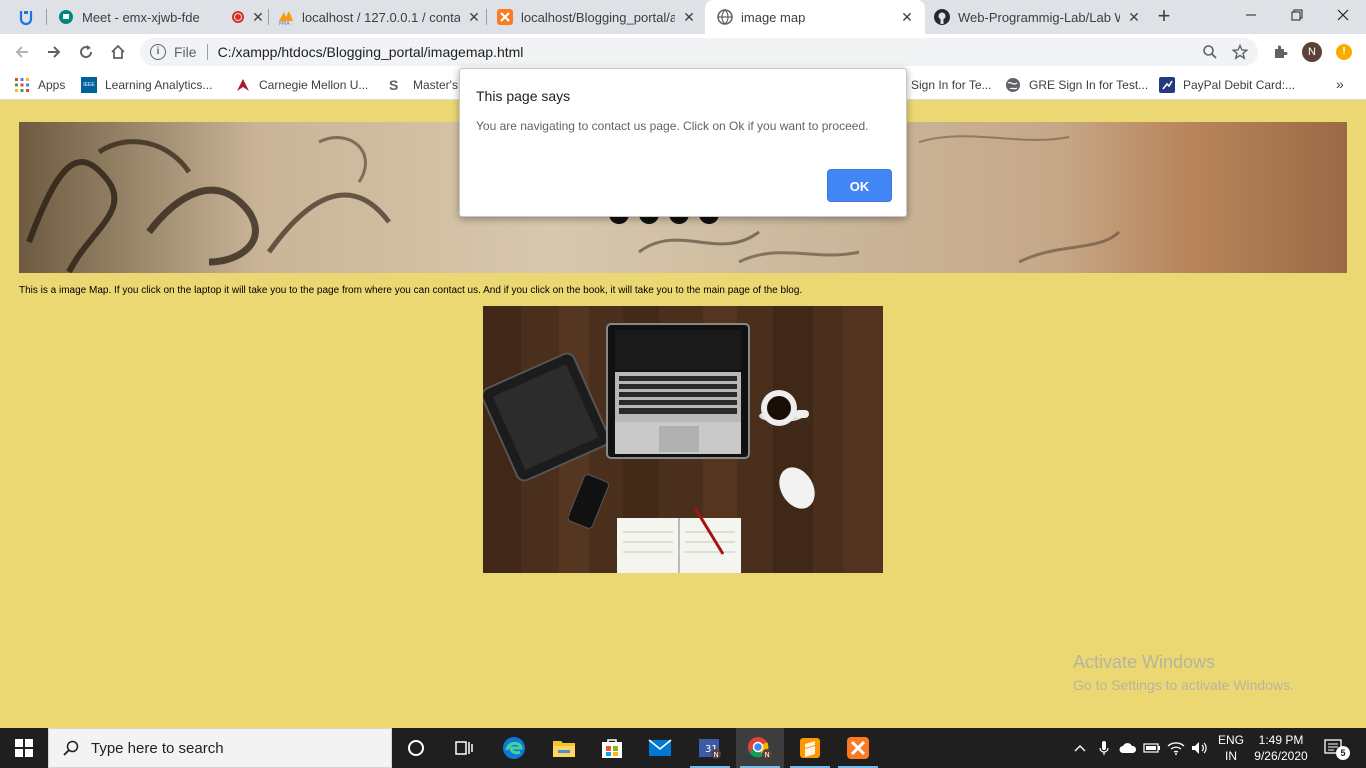 This screenshot has height=768, width=1366. I want to click on wifi-icon, so click(1176, 748).